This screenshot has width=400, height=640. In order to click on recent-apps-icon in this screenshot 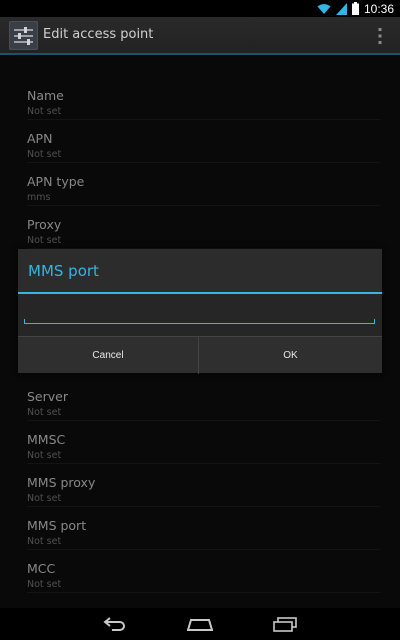, I will do `click(285, 624)`.